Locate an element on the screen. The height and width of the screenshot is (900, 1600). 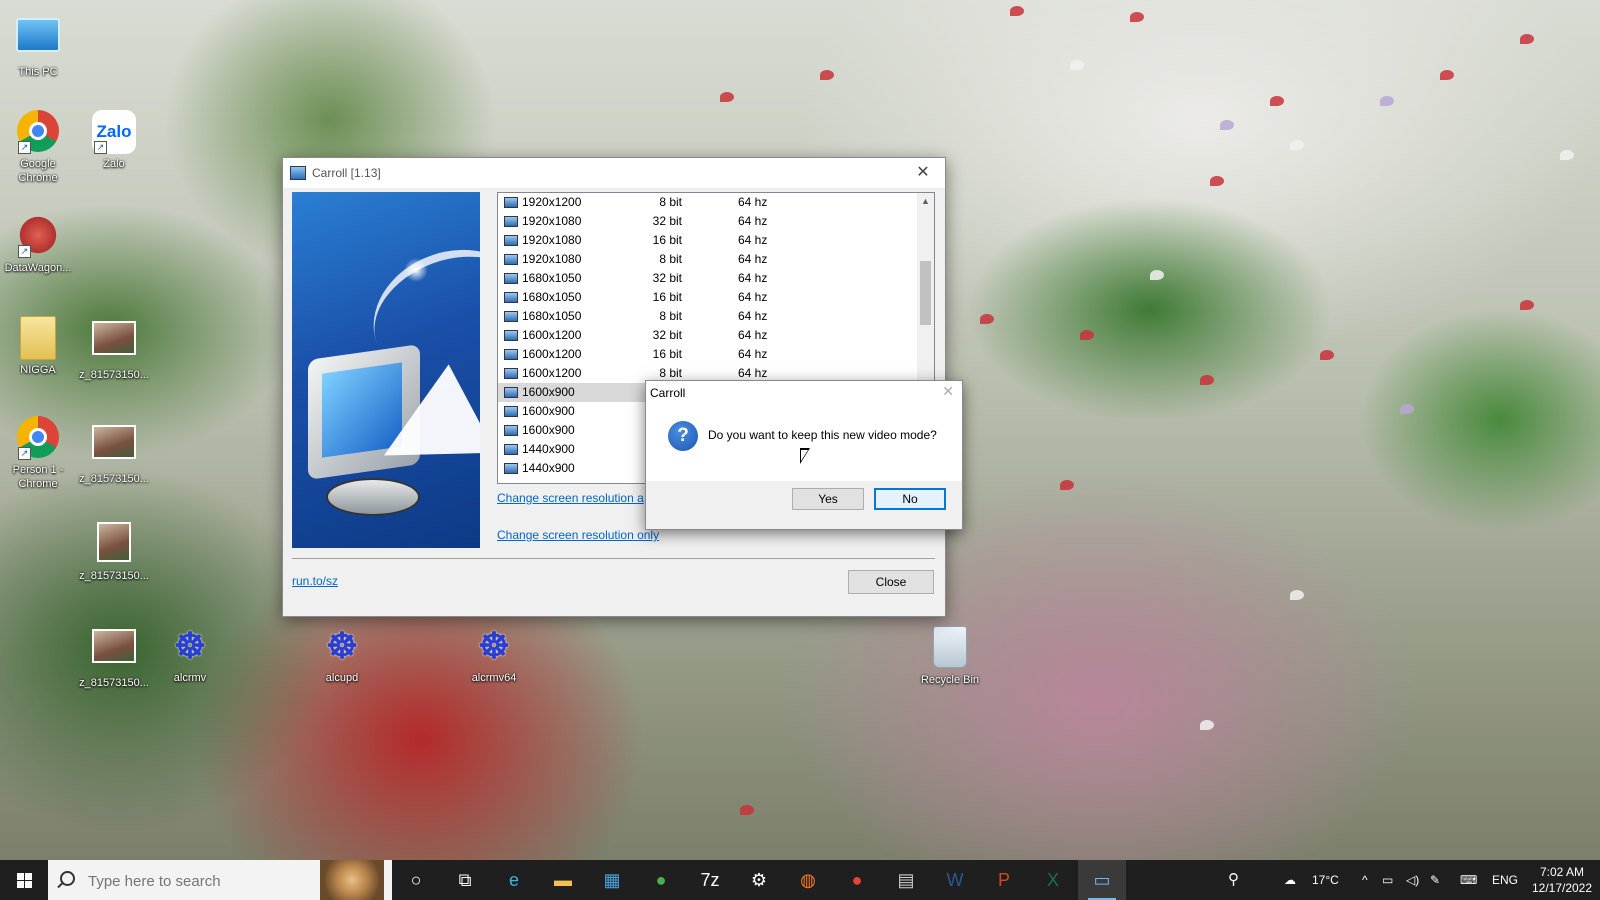
datawagon-icon: ↗ is located at coordinates (38, 236).